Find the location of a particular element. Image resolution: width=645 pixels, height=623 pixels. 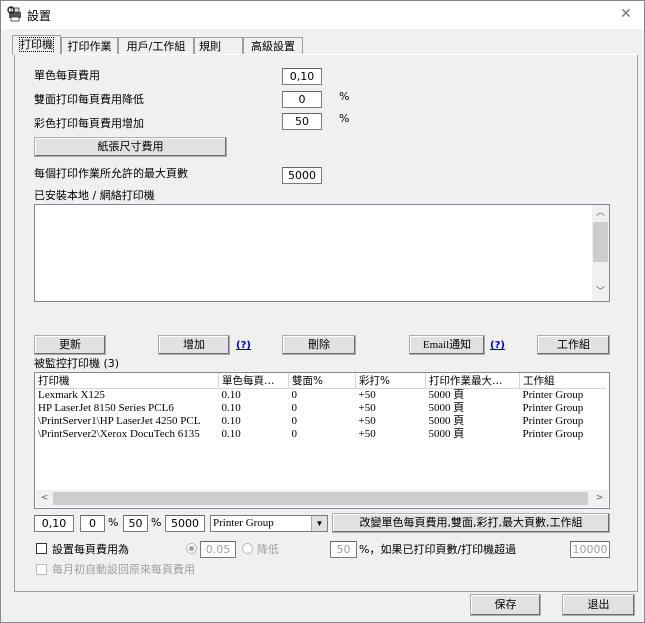

group-select-value: Printer Group is located at coordinates (243, 523).